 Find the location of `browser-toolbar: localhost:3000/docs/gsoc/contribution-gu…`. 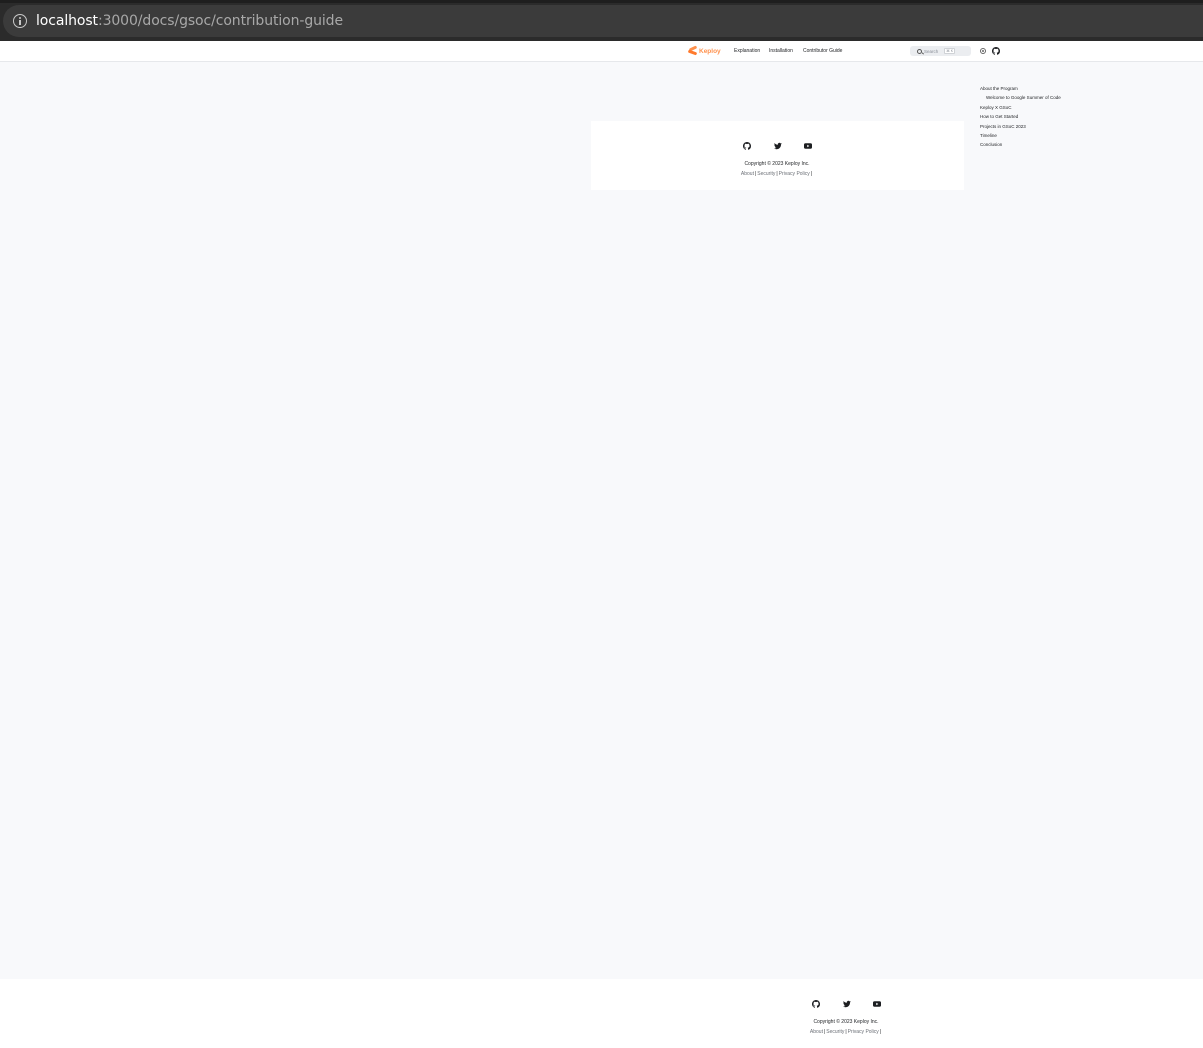

browser-toolbar: localhost:3000/docs/gsoc/contribution-gu… is located at coordinates (601, 20).